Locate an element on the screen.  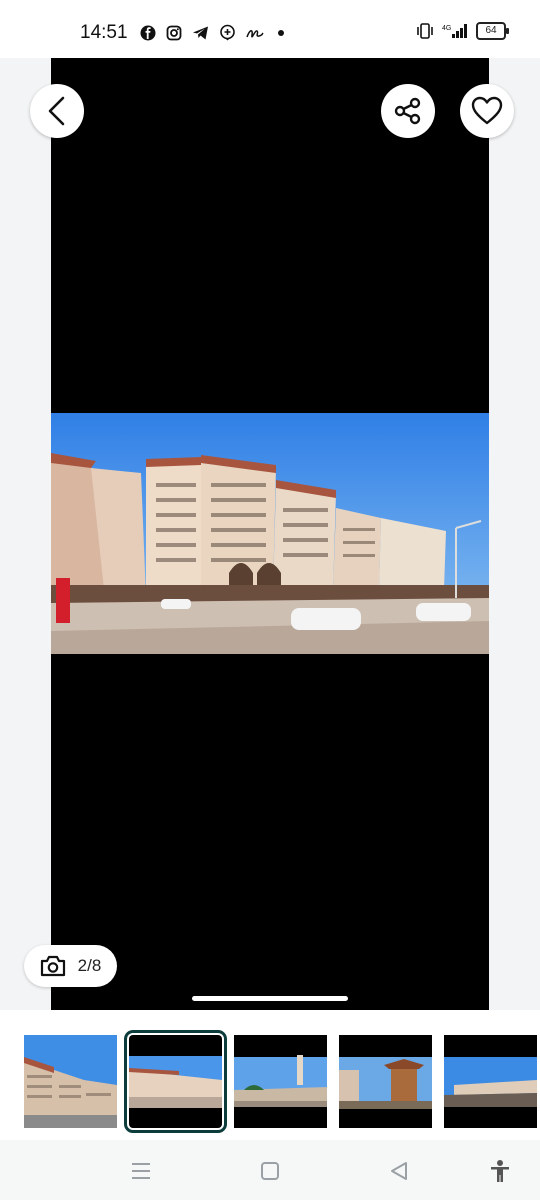
chevron-left-icon is located at coordinates (56, 111).